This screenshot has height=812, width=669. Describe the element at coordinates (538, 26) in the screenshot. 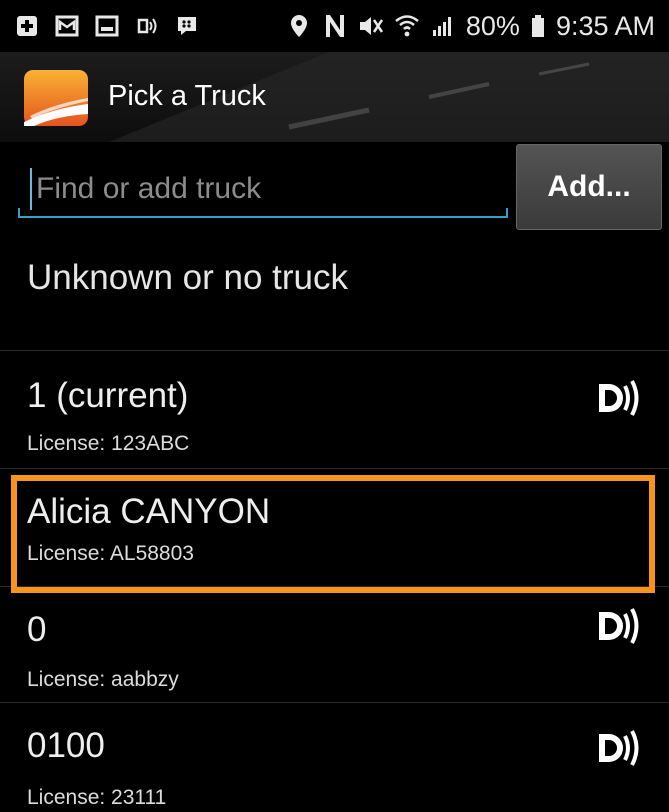

I see `battery-icon` at that location.